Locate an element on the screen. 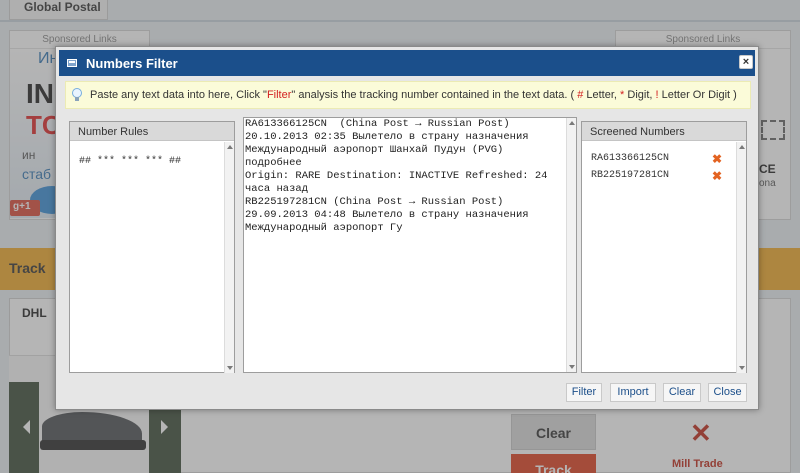  screened-number-row: RA613366125CN ✖ is located at coordinates (661, 160).